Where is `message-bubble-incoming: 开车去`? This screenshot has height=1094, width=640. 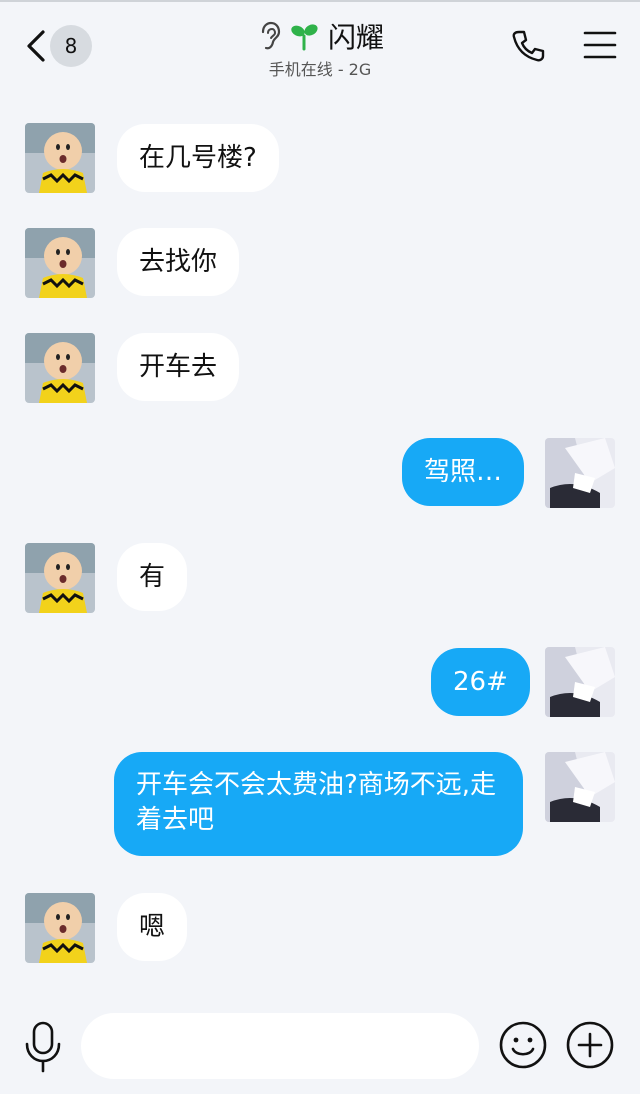
message-bubble-incoming: 开车去 is located at coordinates (178, 367).